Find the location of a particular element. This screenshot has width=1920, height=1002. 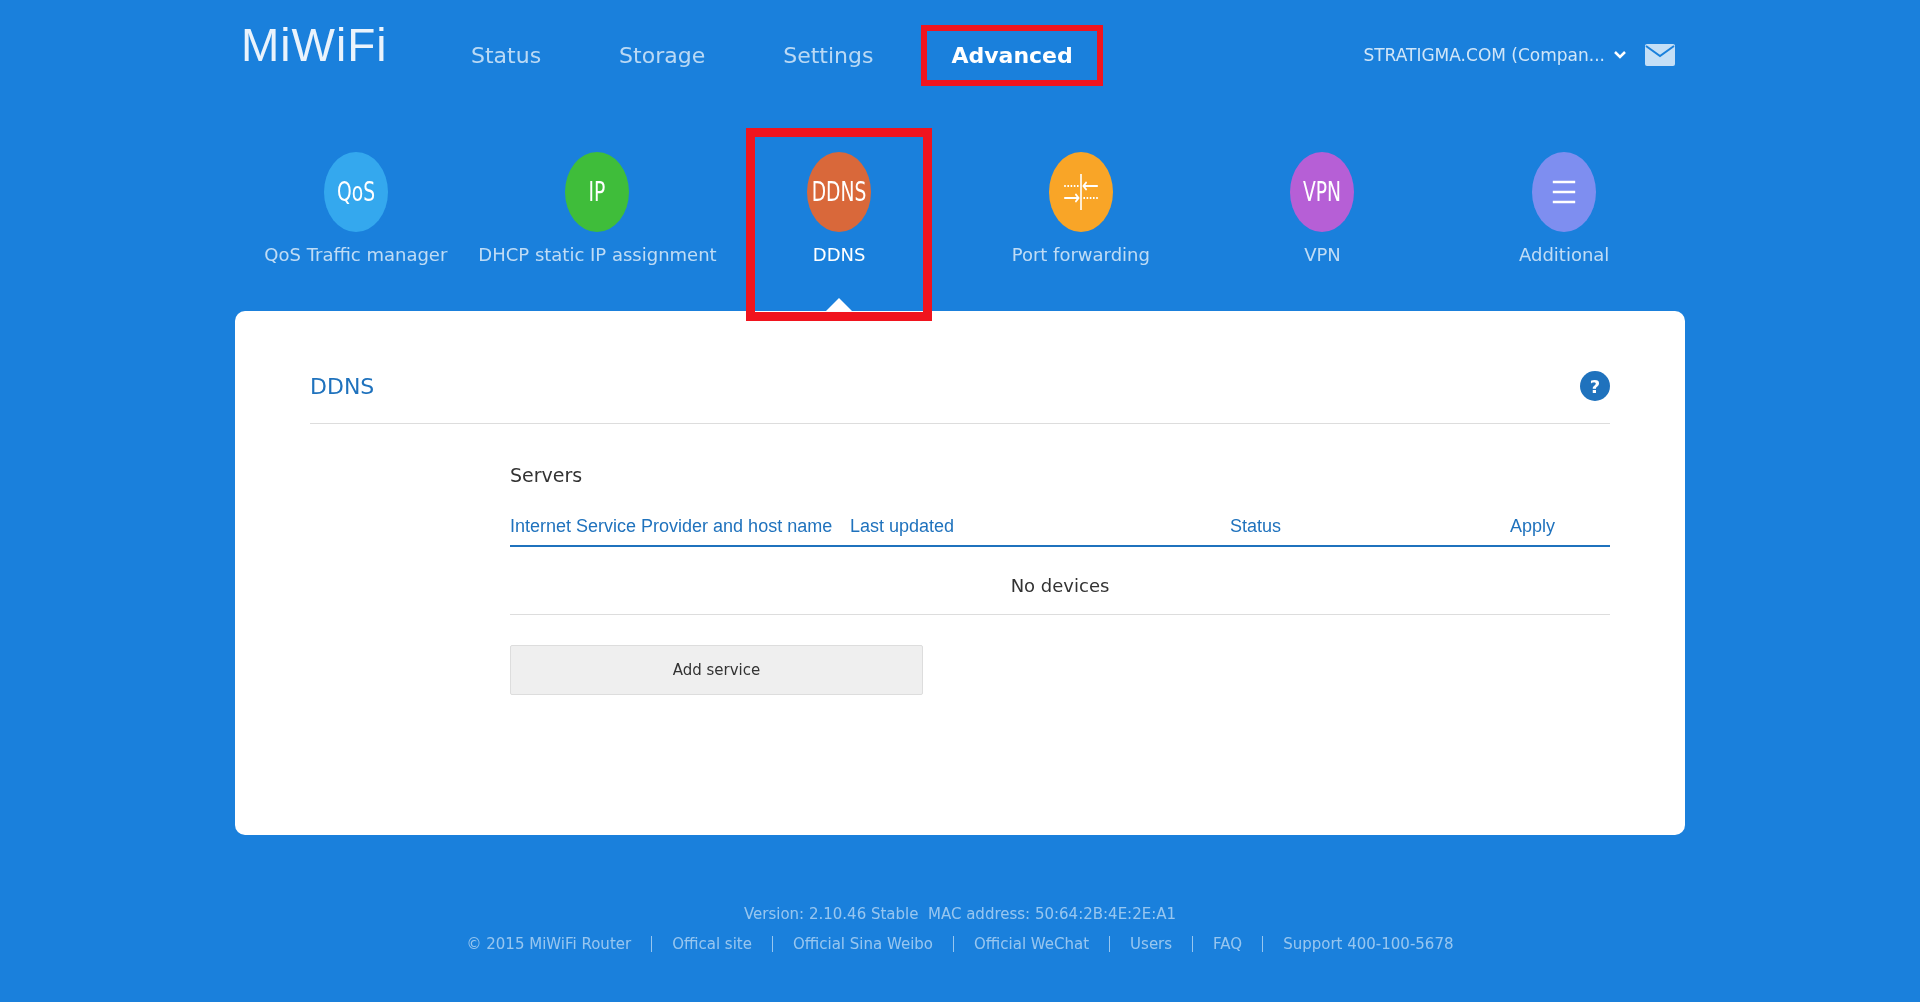

app-icon: DDNS is located at coordinates (839, 192).